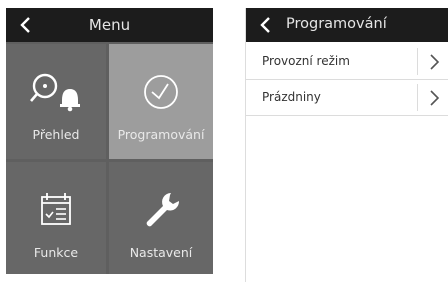  What do you see at coordinates (56, 209) in the screenshot?
I see `calendar-icon` at bounding box center [56, 209].